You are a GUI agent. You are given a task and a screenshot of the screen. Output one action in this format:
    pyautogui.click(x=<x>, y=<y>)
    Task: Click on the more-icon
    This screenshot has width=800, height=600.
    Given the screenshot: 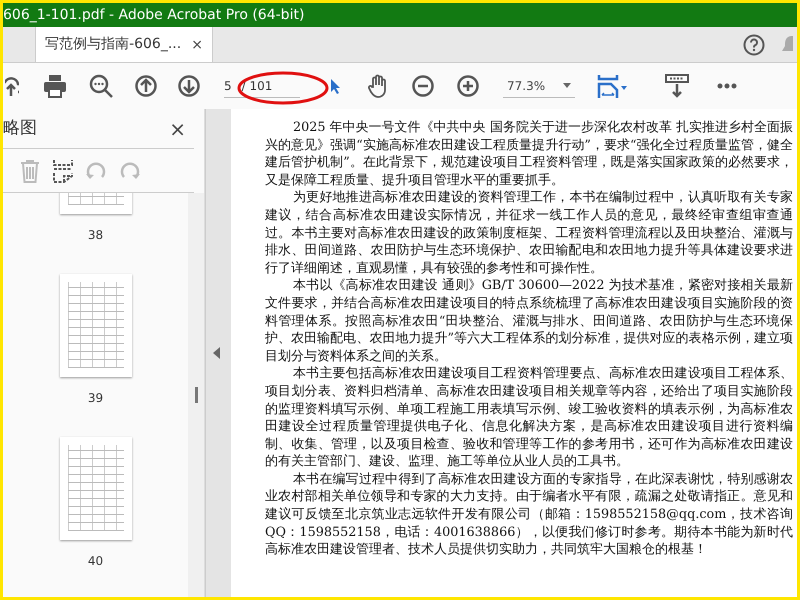 What is the action you would take?
    pyautogui.click(x=727, y=86)
    